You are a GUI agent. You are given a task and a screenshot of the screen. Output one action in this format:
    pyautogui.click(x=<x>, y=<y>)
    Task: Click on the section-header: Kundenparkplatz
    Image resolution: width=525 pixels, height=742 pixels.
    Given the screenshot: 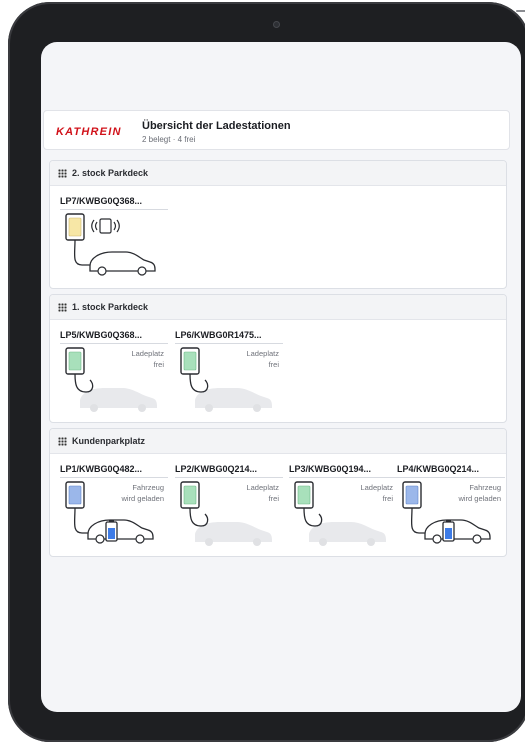 What is the action you would take?
    pyautogui.click(x=278, y=441)
    